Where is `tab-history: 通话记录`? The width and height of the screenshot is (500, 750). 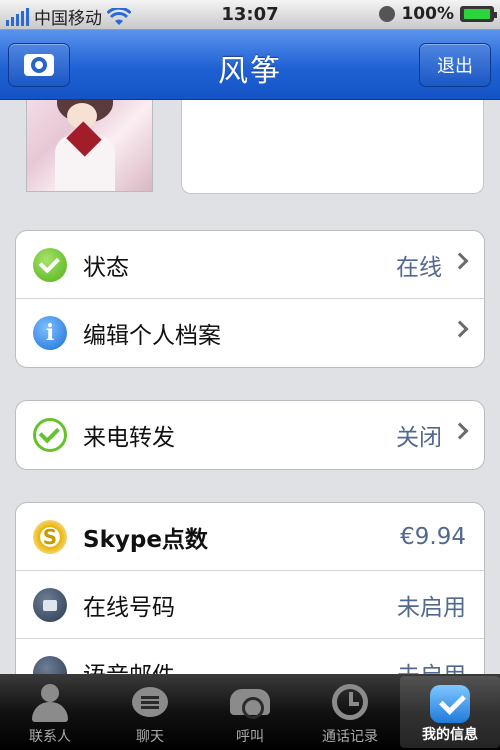
tab-history: 通话记录 is located at coordinates (350, 712).